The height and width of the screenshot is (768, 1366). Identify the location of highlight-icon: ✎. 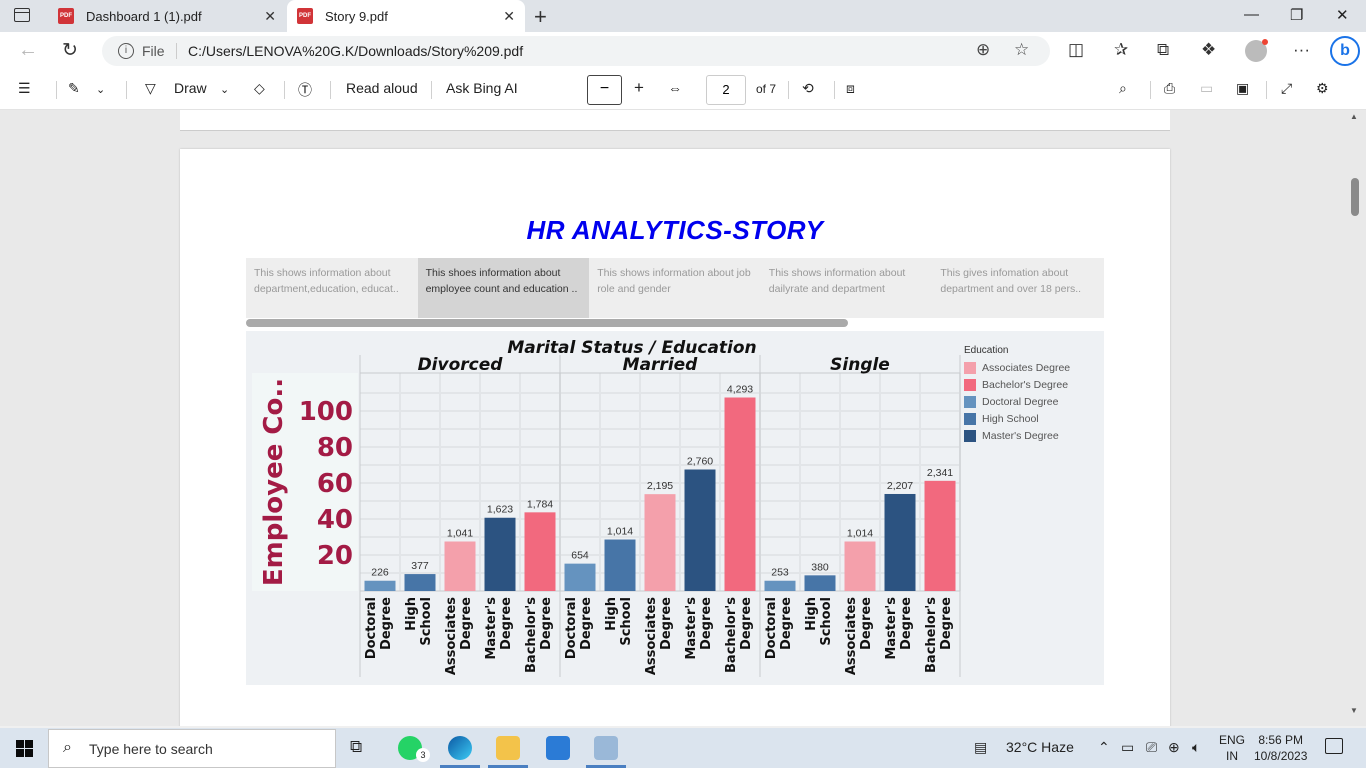
(74, 88).